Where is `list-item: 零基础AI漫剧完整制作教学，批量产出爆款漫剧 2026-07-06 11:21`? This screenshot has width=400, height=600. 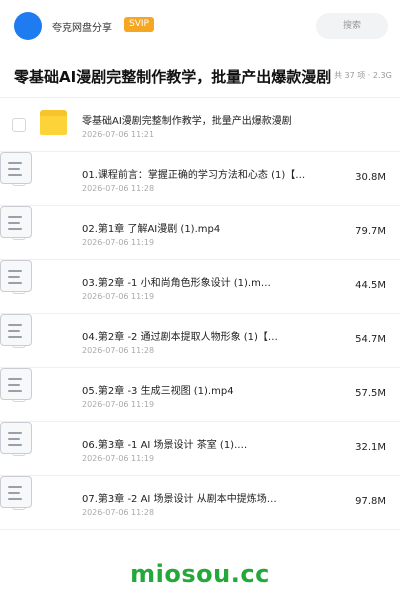 list-item: 零基础AI漫剧完整制作教学，批量产出爆款漫剧 2026-07-06 11:21 is located at coordinates (200, 125).